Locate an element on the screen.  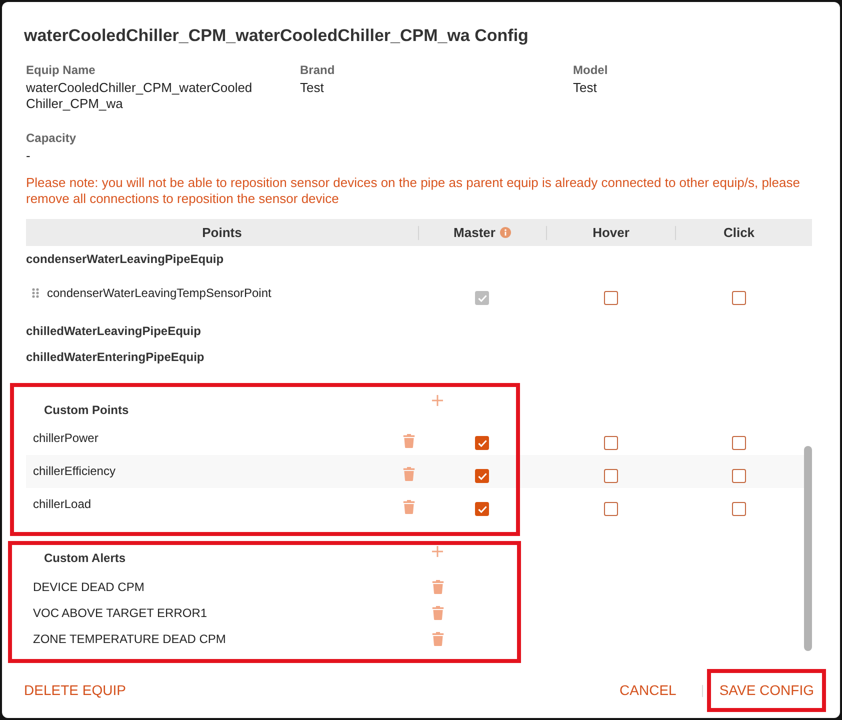
field-label: Model is located at coordinates (591, 70).